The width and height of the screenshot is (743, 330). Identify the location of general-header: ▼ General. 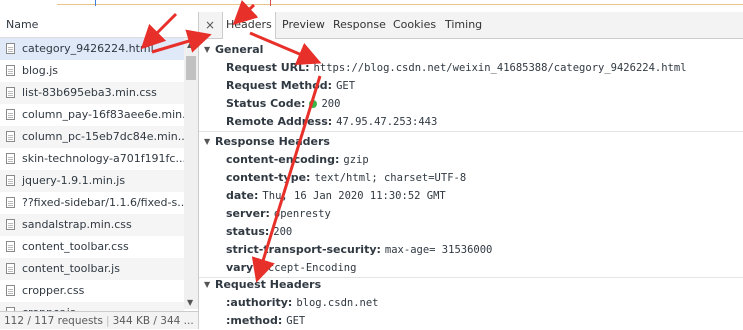
(471, 49).